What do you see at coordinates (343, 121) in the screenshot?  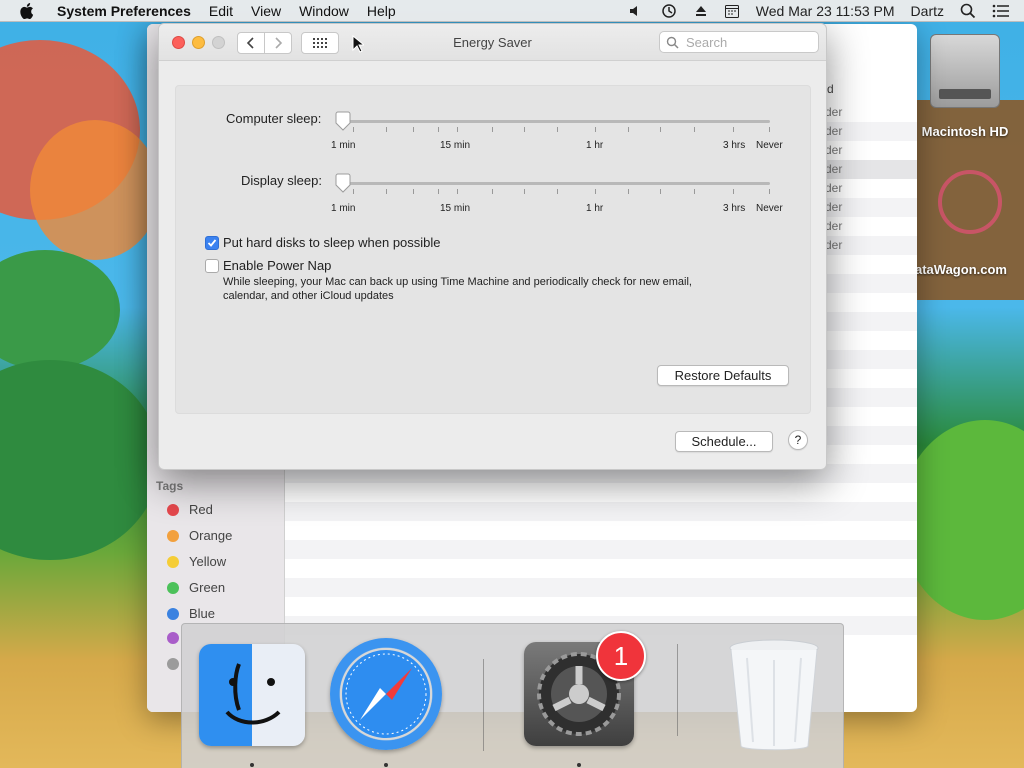 I see `computer-sleep-slider-thumb` at bounding box center [343, 121].